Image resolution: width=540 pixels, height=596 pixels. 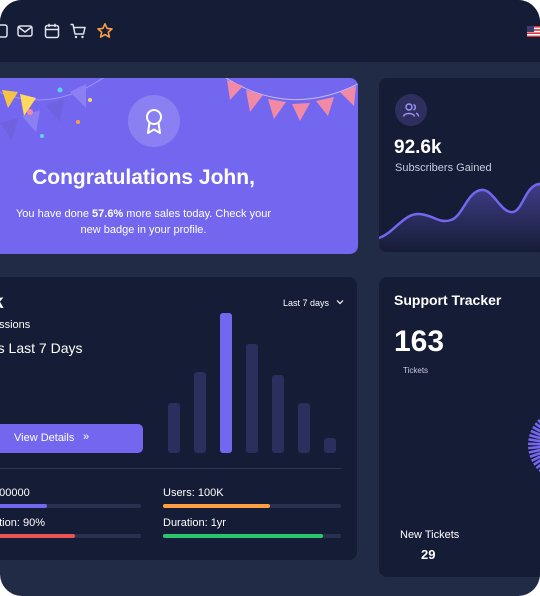 I want to click on stat-label: 100000, so click(x=15, y=493).